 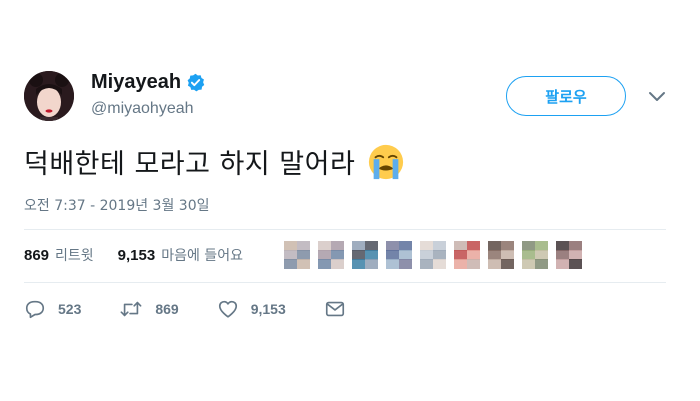 What do you see at coordinates (195, 82) in the screenshot?
I see `verified-badge-icon` at bounding box center [195, 82].